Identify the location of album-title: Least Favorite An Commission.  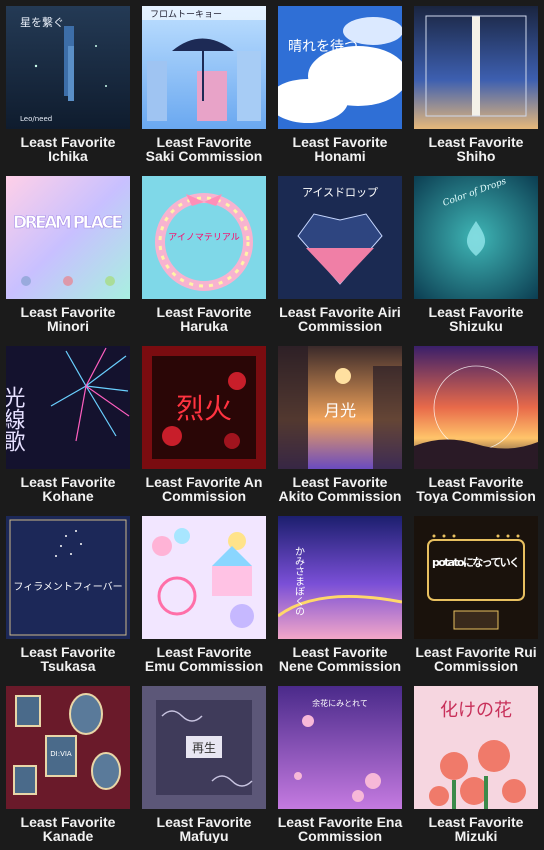
(204, 486).